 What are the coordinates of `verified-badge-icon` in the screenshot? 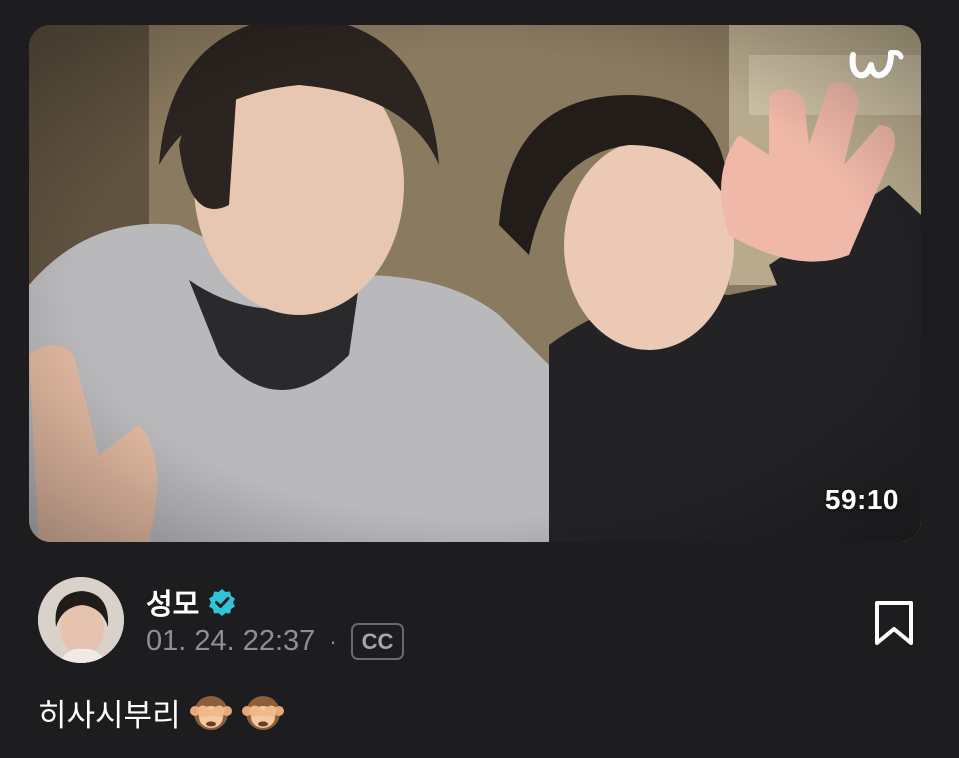 It's located at (222, 602).